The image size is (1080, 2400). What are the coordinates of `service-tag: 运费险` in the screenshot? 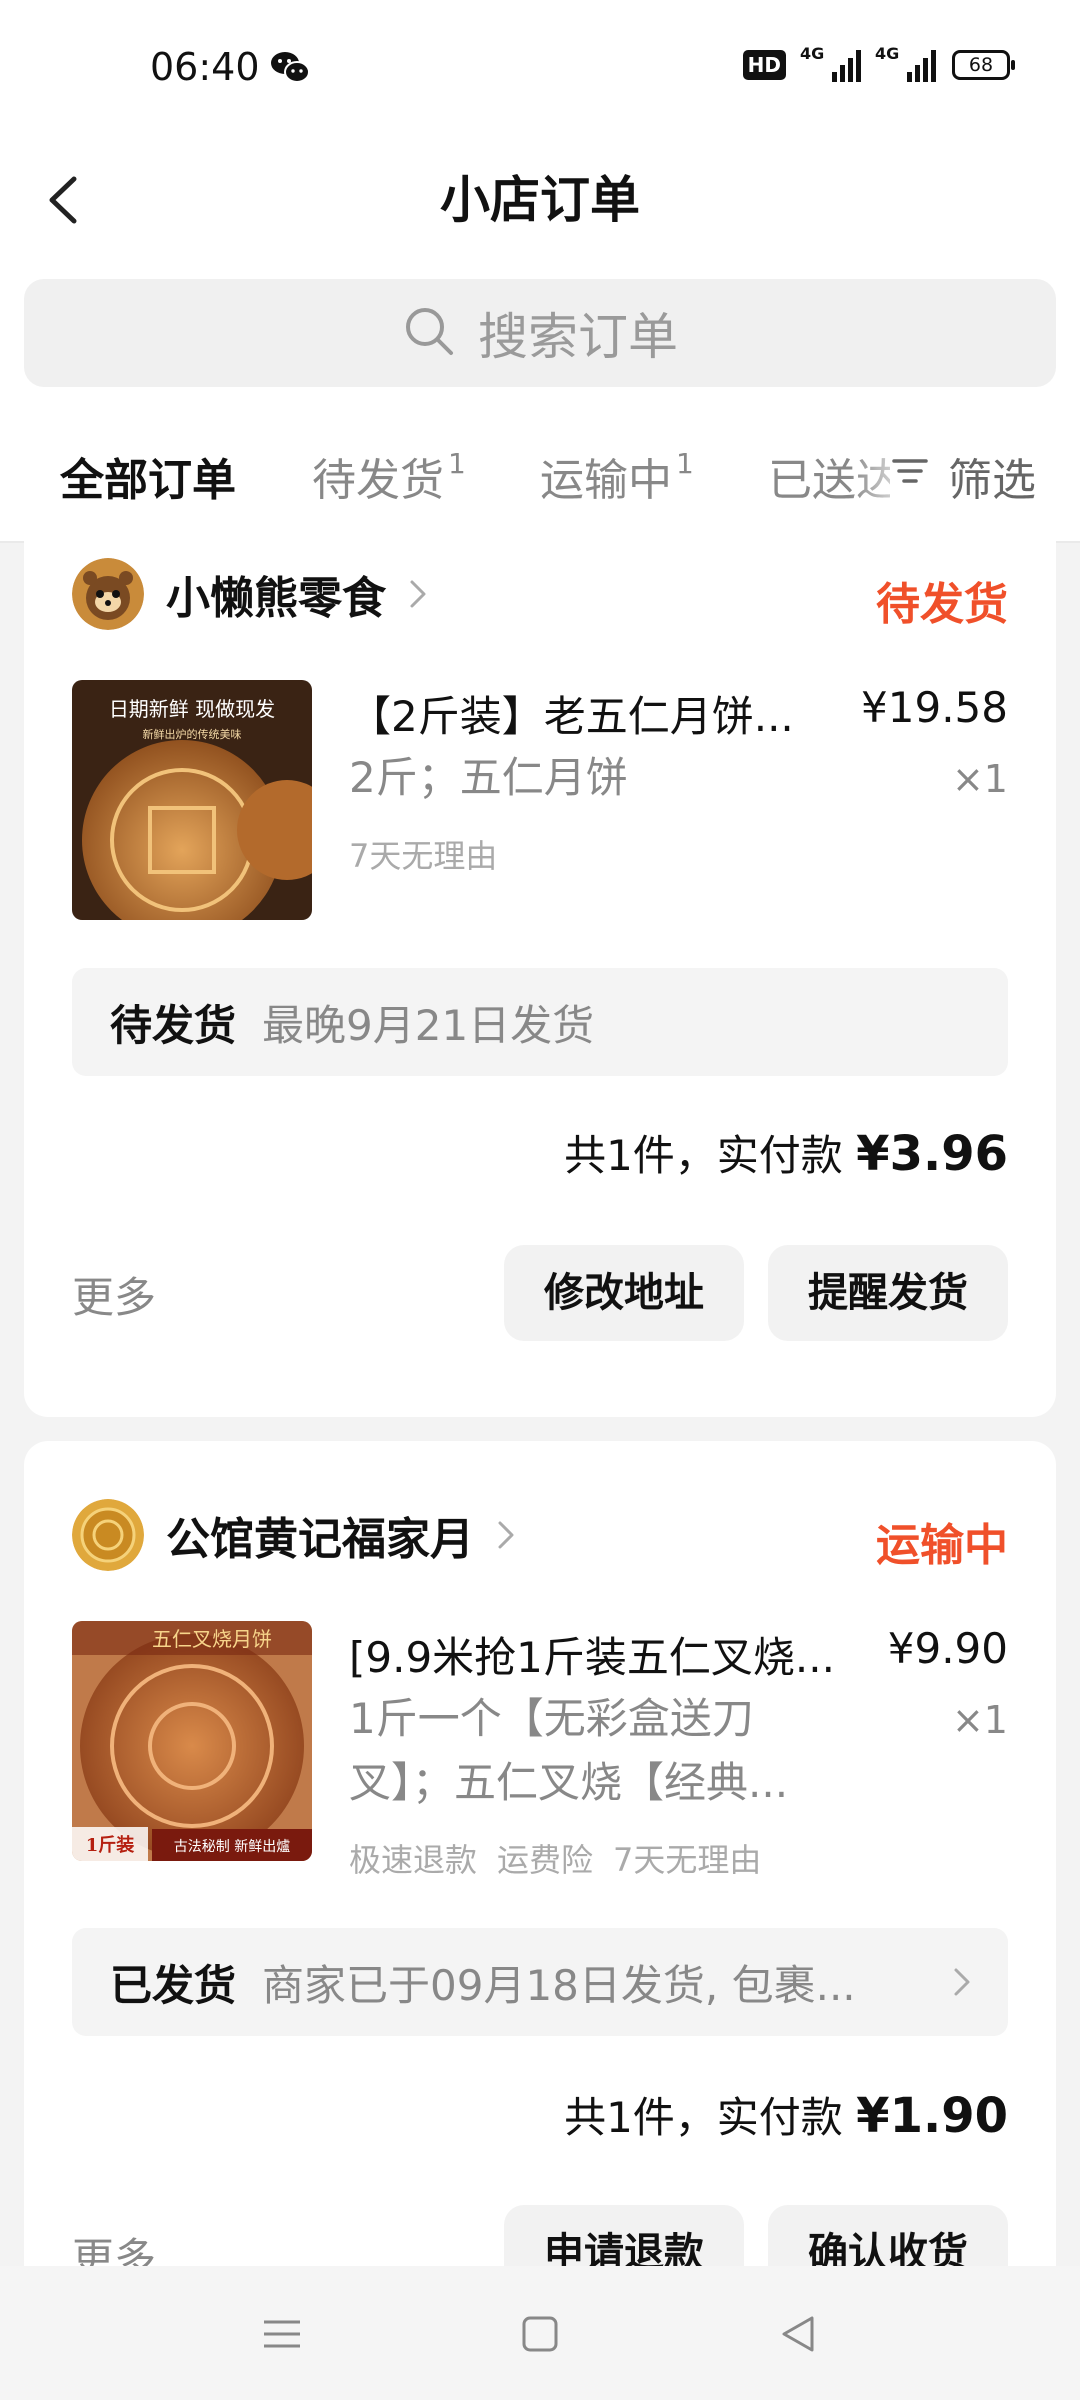 It's located at (545, 1860).